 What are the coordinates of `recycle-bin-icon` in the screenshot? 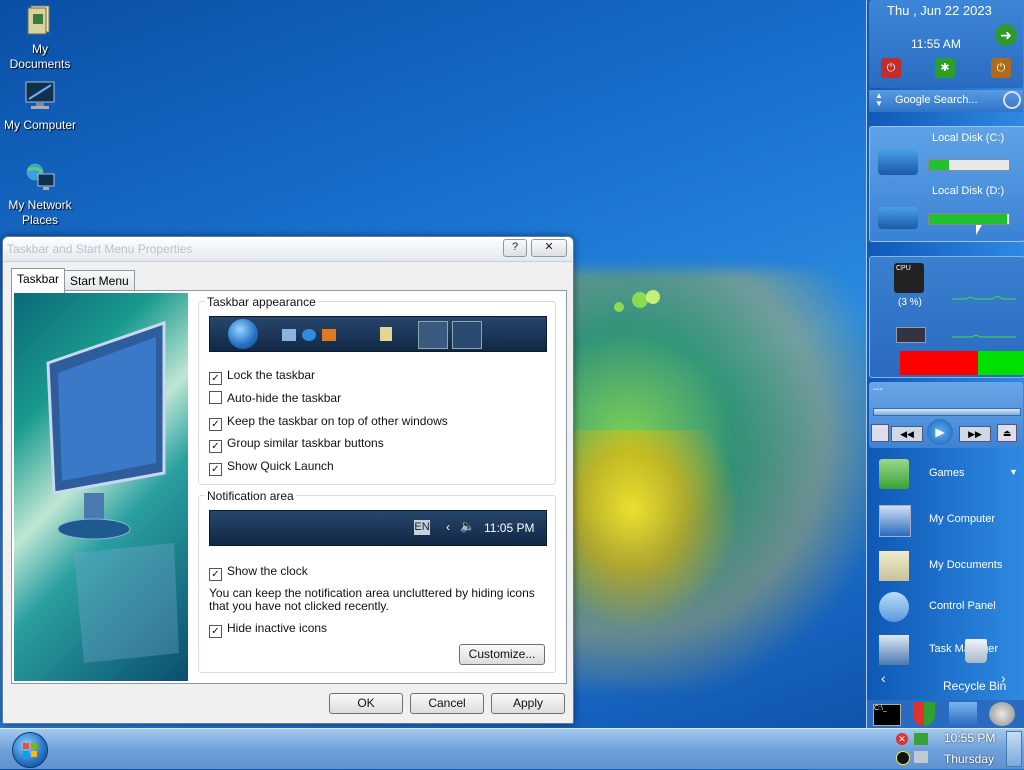 It's located at (976, 651).